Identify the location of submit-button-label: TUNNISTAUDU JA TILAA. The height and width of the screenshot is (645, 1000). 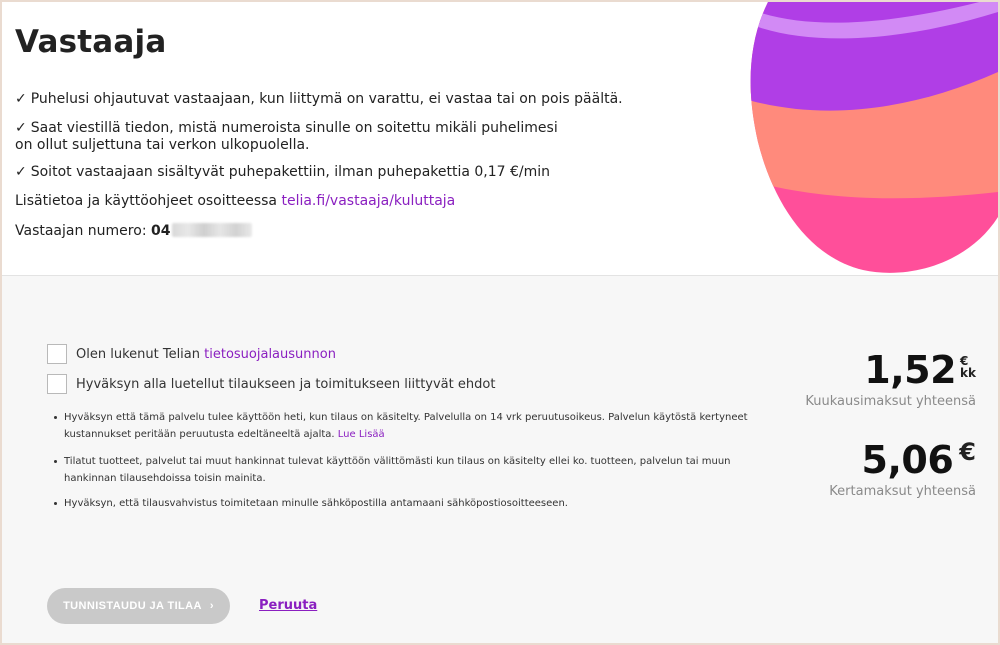
(132, 606).